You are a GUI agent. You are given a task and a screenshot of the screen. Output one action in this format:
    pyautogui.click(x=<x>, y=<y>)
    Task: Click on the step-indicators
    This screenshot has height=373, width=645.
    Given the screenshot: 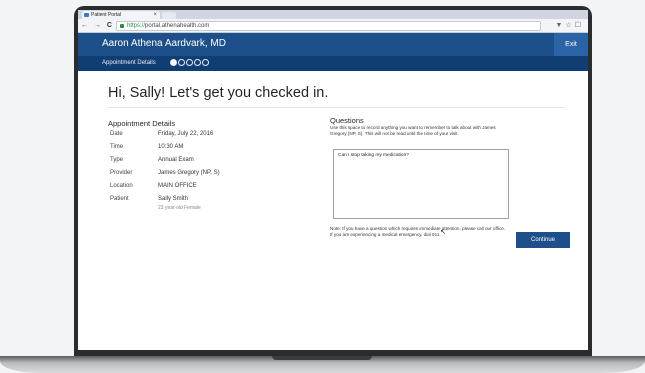 What is the action you would take?
    pyautogui.click(x=190, y=63)
    